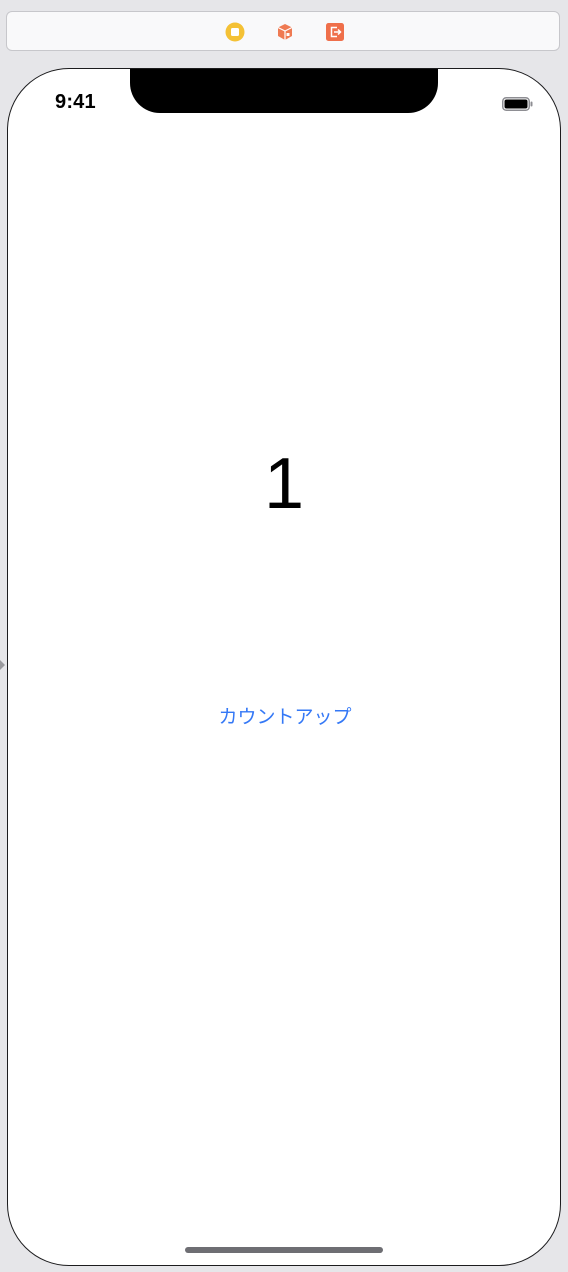 The height and width of the screenshot is (1272, 568). I want to click on counter-label: 1, so click(284, 484).